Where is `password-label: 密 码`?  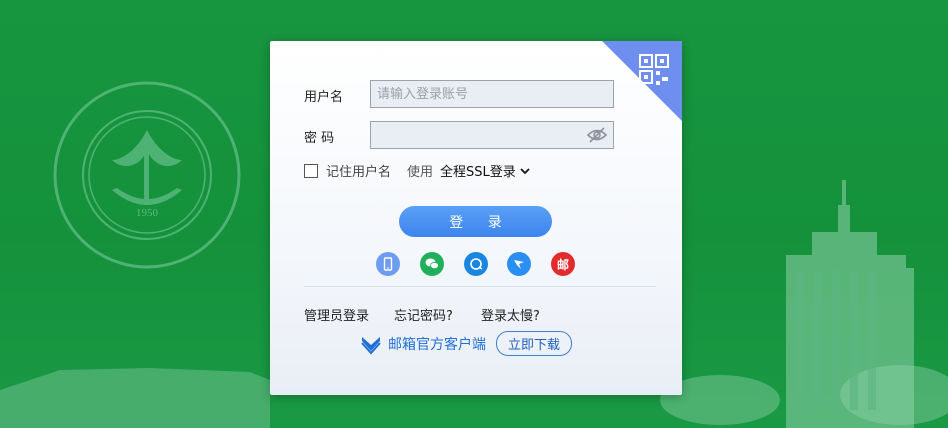 password-label: 密 码 is located at coordinates (319, 138).